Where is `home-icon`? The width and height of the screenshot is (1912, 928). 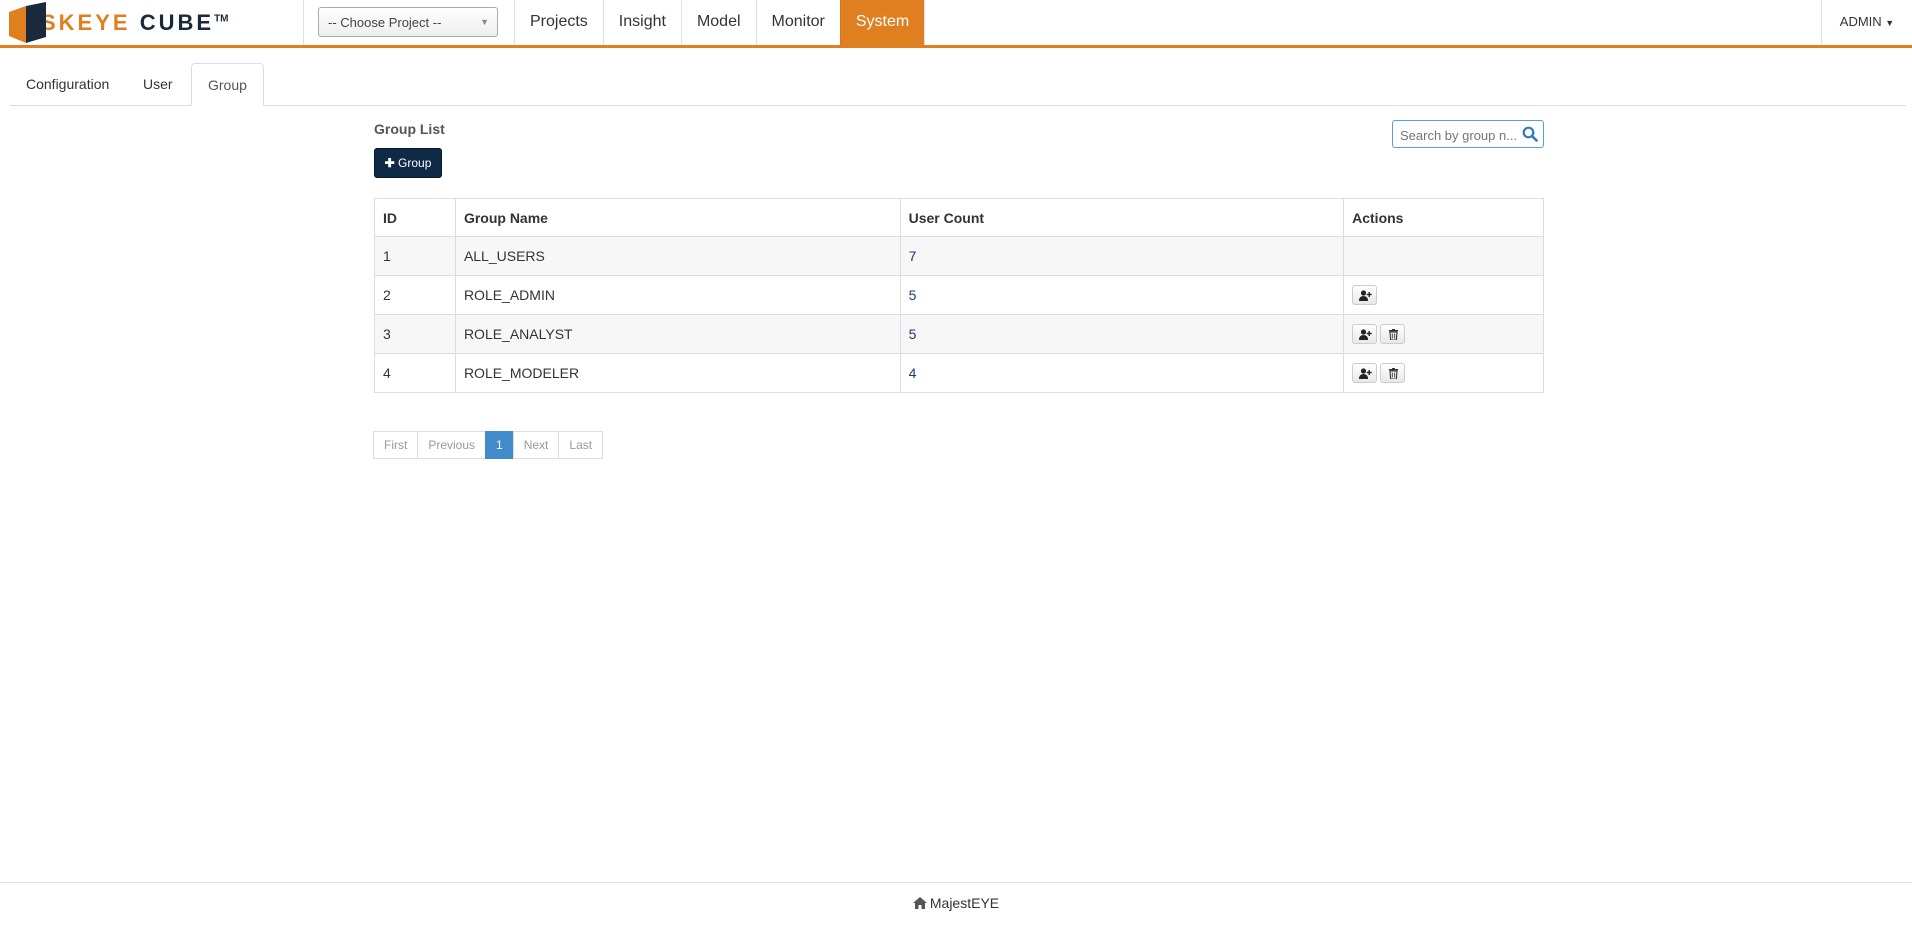 home-icon is located at coordinates (919, 903).